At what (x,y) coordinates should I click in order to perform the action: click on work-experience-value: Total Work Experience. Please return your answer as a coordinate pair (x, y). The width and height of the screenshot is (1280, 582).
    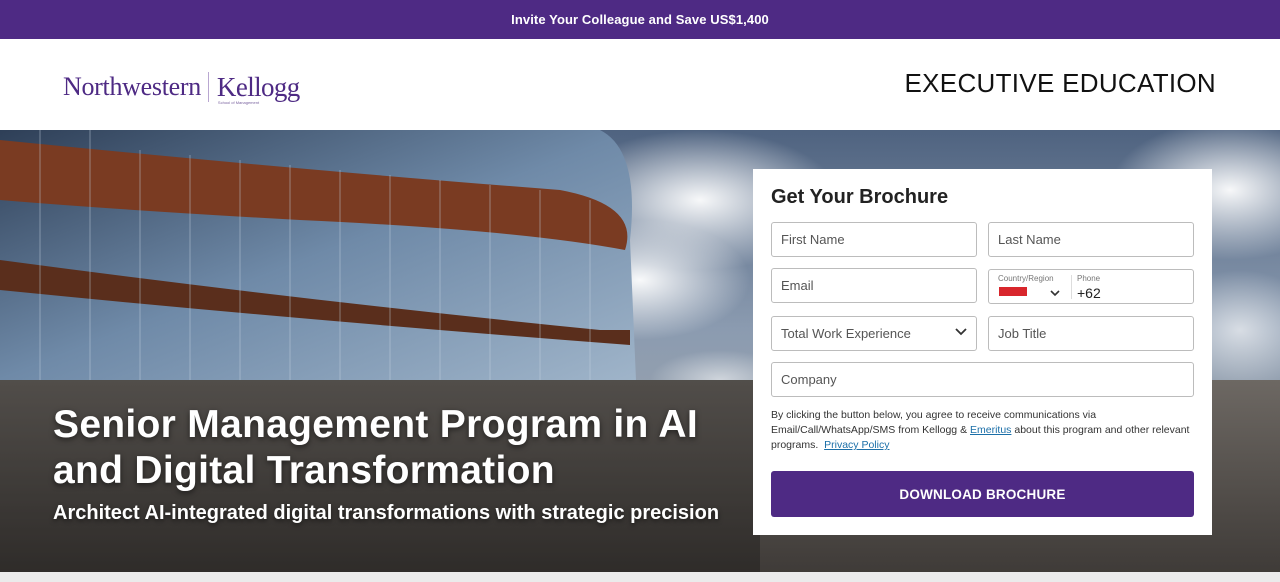
    Looking at the image, I should click on (846, 333).